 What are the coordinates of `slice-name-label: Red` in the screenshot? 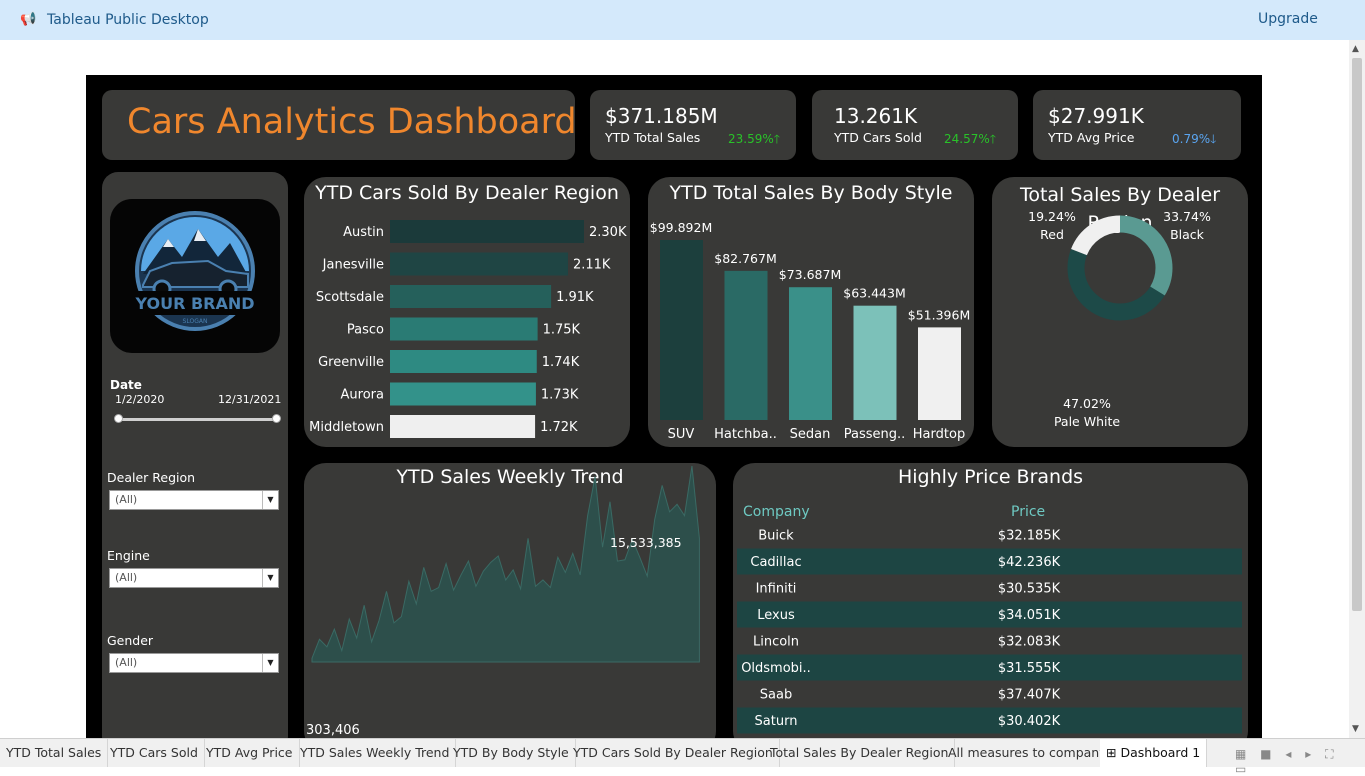 It's located at (1052, 234).